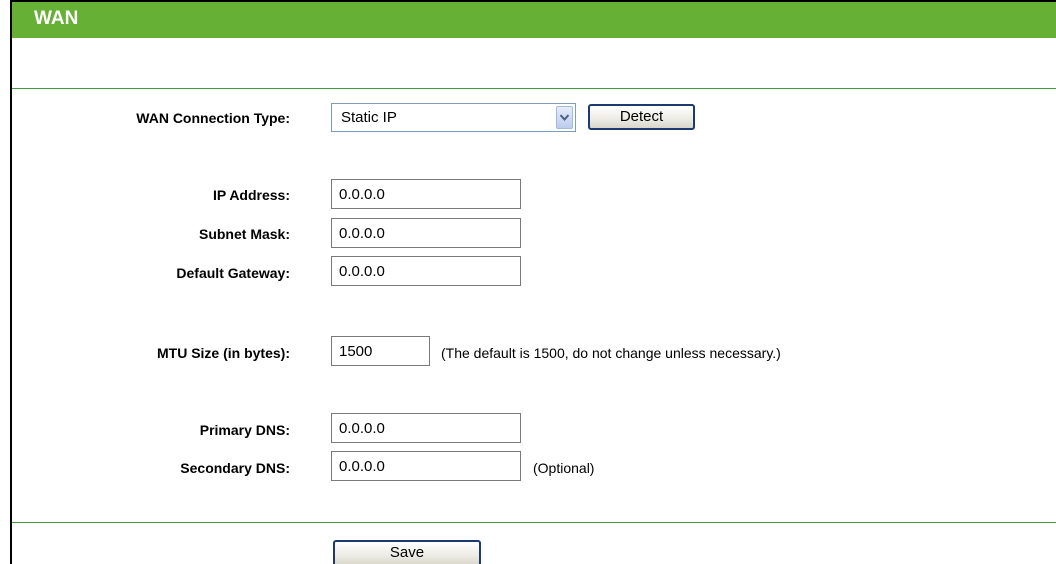  I want to click on ip-address-label: IP Address:, so click(251, 195).